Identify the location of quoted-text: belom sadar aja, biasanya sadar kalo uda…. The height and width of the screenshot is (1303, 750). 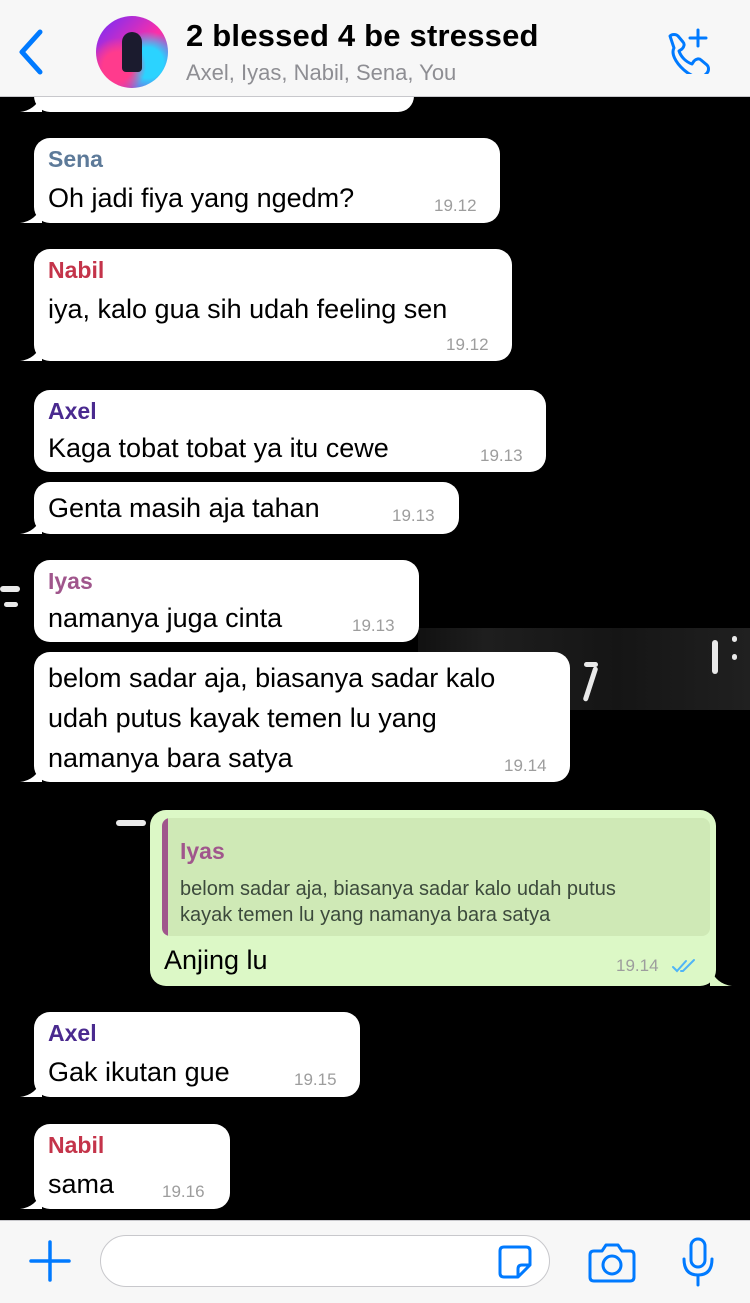
(440, 902).